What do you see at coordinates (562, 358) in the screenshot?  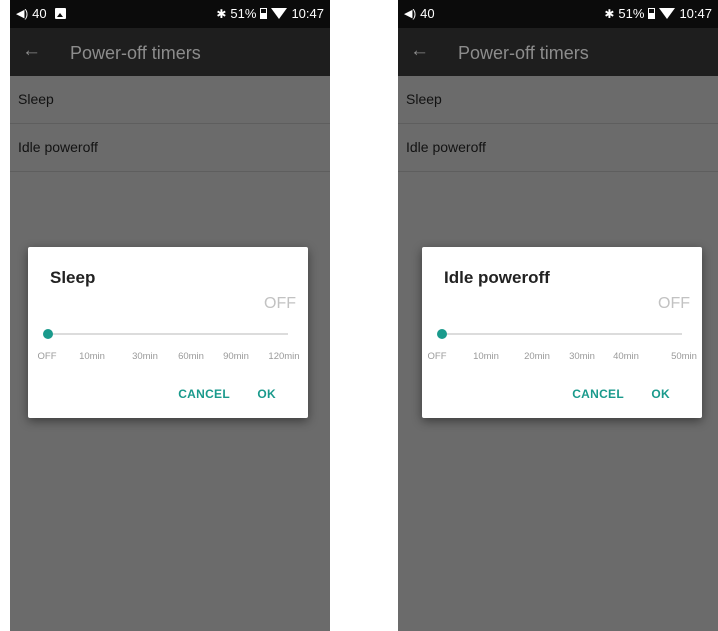 I see `slider-tick-labels: OFF 10min 20min 30min 40min 50min` at bounding box center [562, 358].